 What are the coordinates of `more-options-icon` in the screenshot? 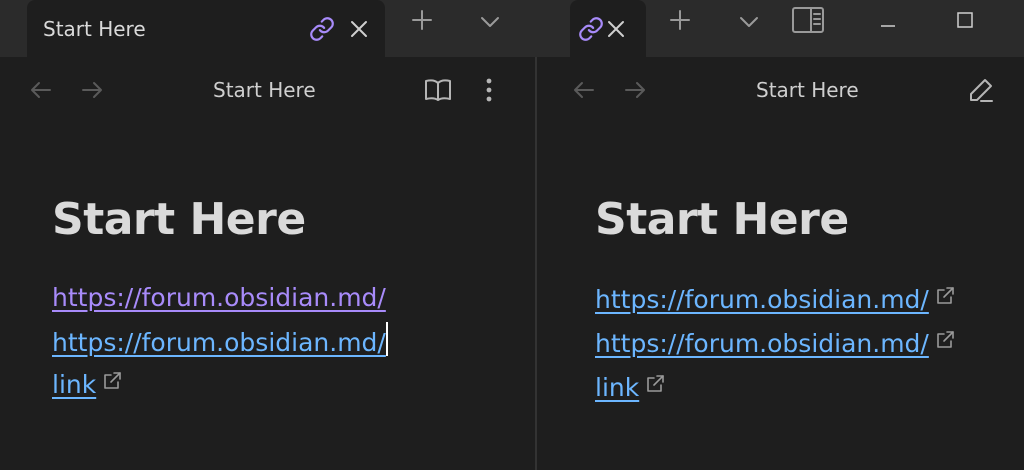 It's located at (489, 92).